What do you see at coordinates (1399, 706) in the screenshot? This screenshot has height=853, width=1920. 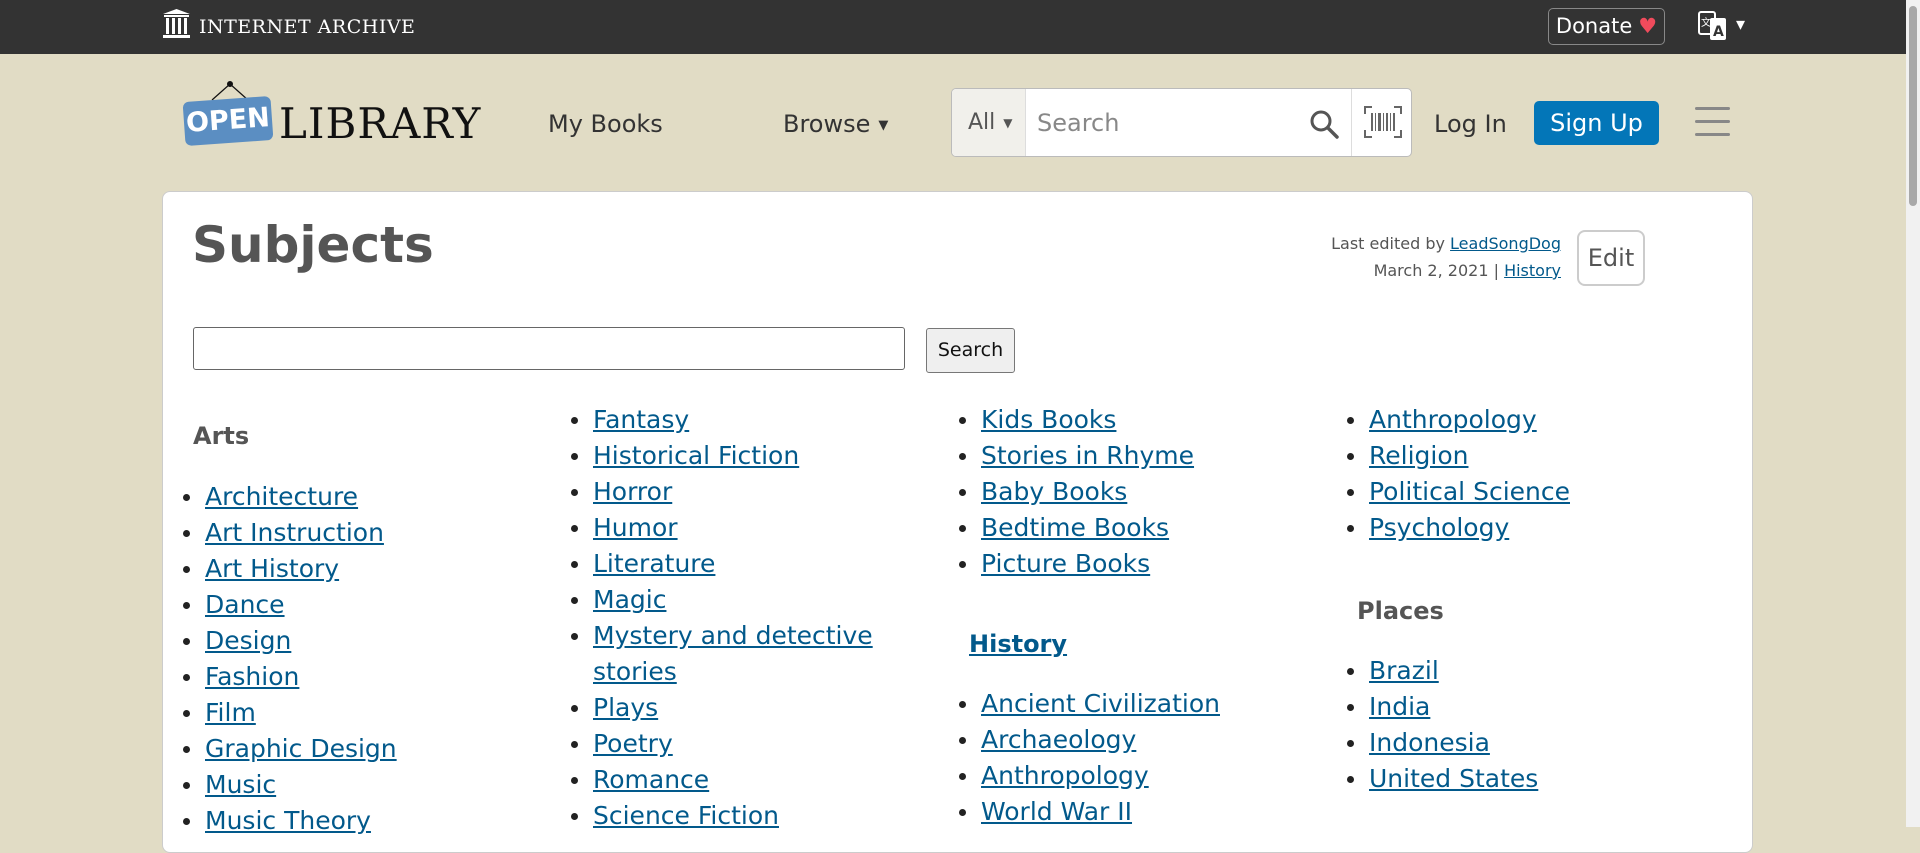 I see `subject-link: India` at bounding box center [1399, 706].